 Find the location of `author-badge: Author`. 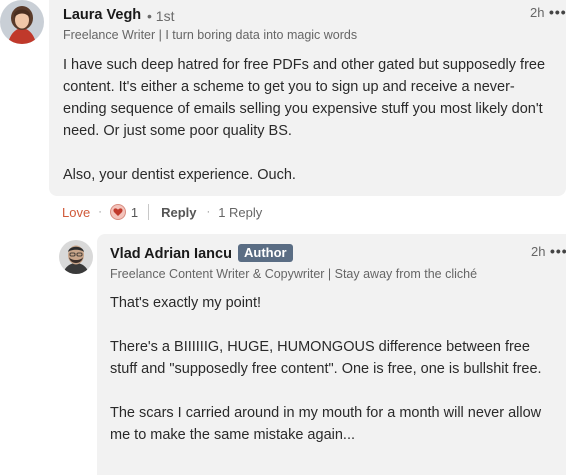

author-badge: Author is located at coordinates (265, 253).